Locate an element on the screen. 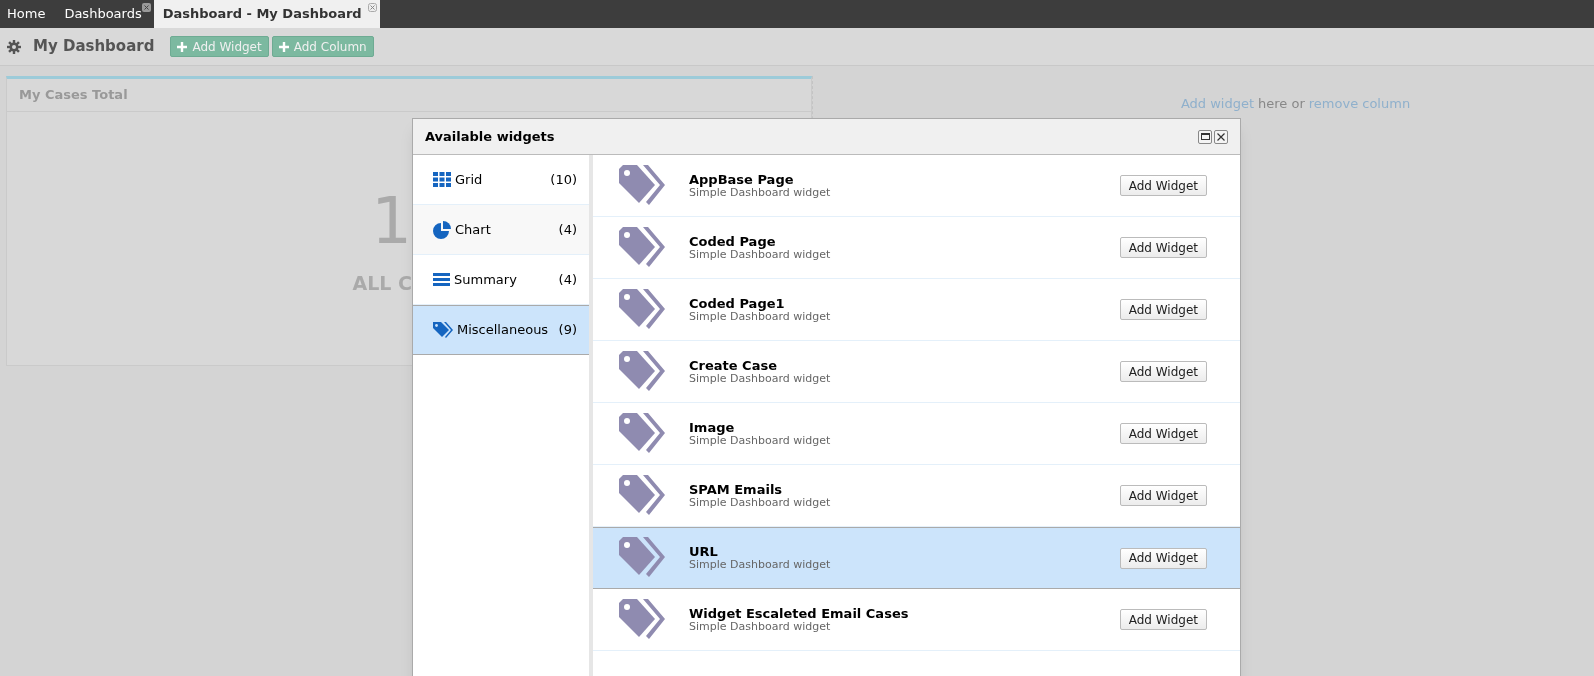 The image size is (1594, 676). pie-chart-icon is located at coordinates (442, 229).